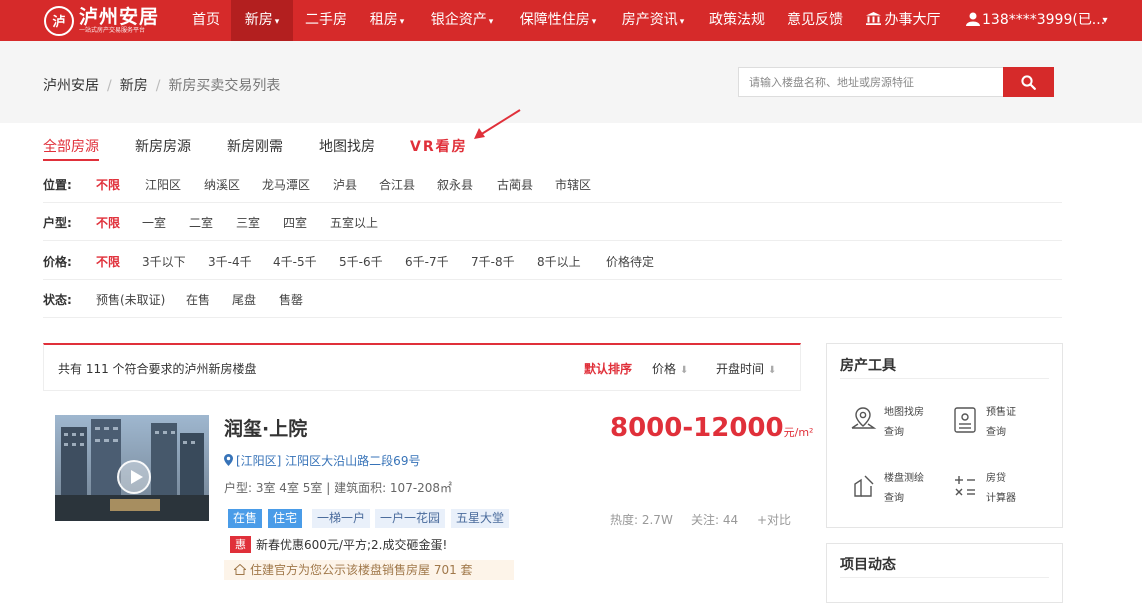  Describe the element at coordinates (157, 369) in the screenshot. I see `results-count: 共有 111 个符合要求的泸州新房楼盘` at that location.